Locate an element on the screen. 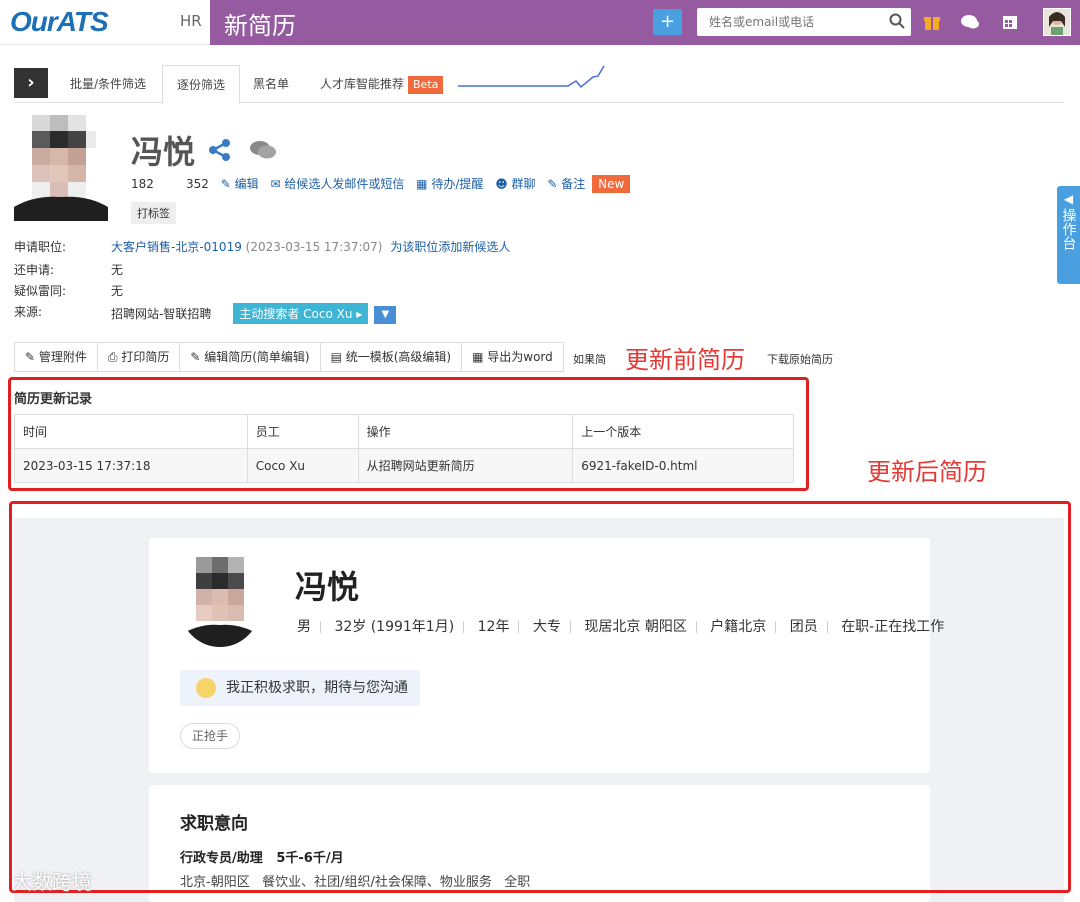 This screenshot has height=902, width=1080. after-update-label: 更新后简历 is located at coordinates (927, 472).